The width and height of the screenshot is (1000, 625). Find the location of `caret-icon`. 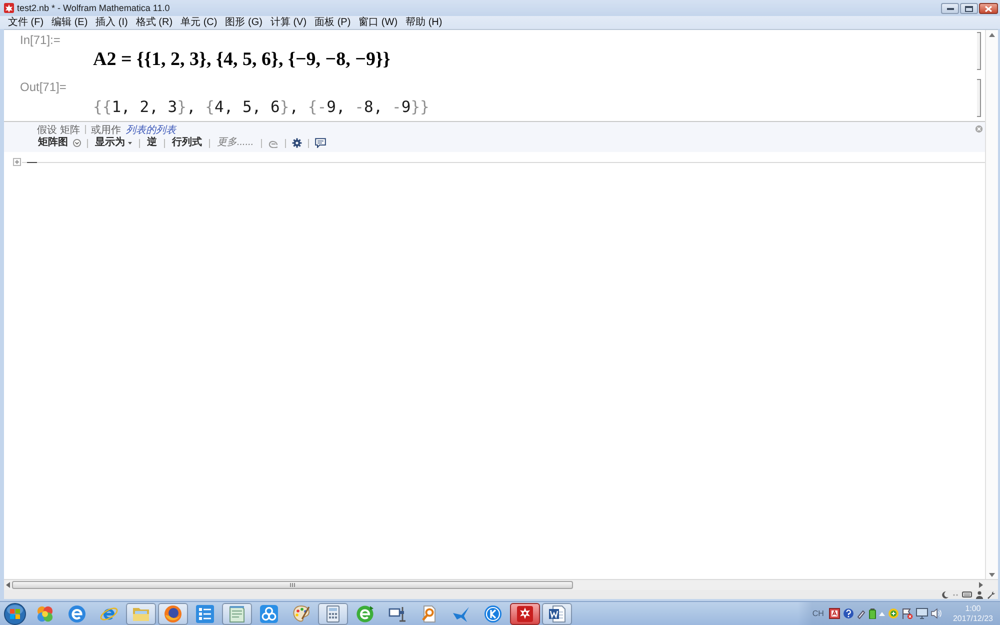

caret-icon is located at coordinates (130, 143).